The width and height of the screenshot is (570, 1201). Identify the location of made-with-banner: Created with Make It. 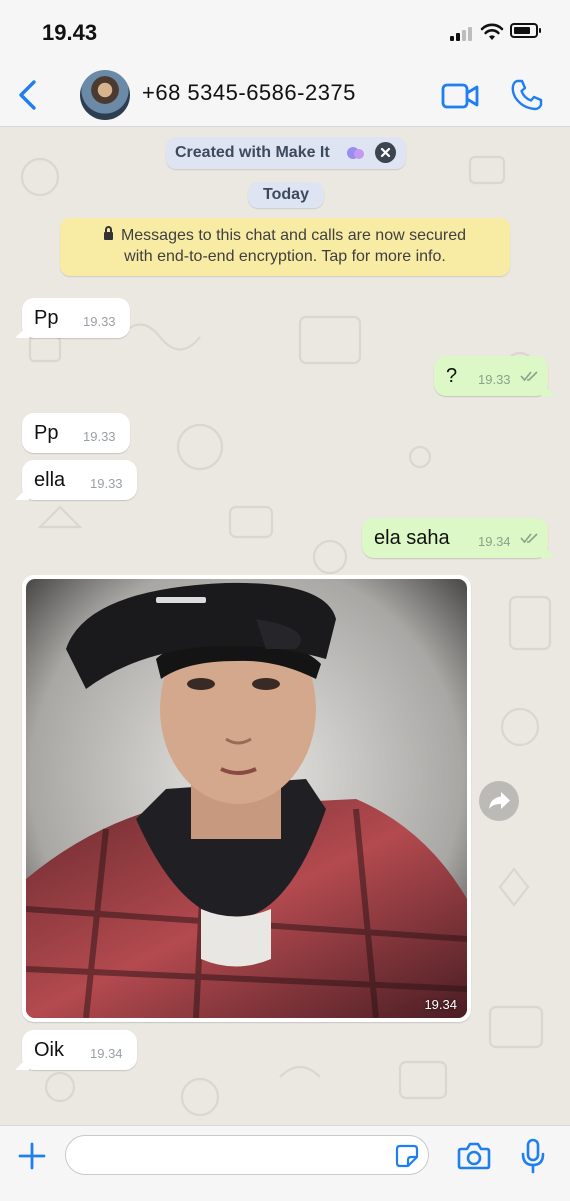
(286, 153).